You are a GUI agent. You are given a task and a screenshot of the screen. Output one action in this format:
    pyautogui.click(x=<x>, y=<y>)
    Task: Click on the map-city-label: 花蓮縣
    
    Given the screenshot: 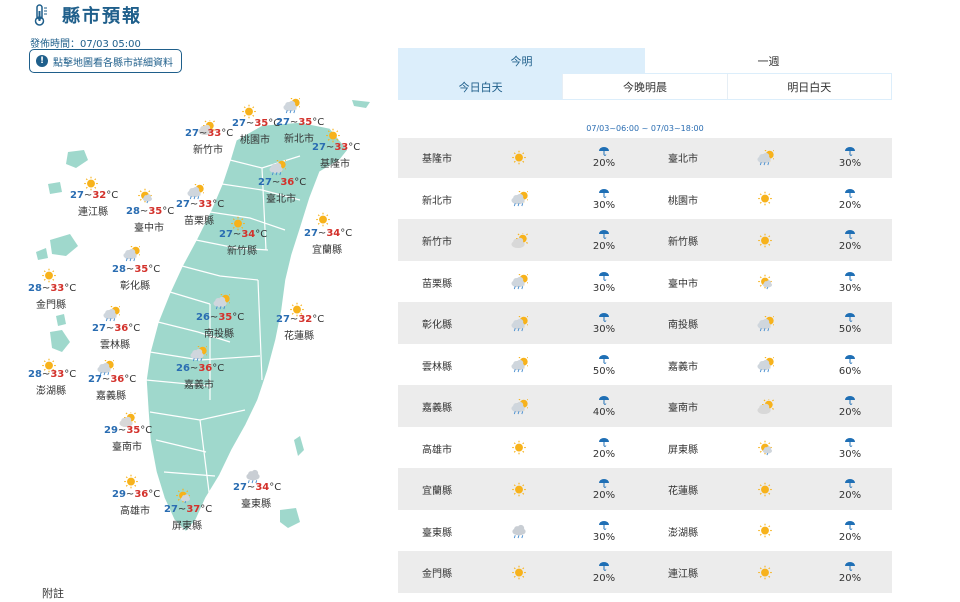 What is the action you would take?
    pyautogui.click(x=299, y=334)
    